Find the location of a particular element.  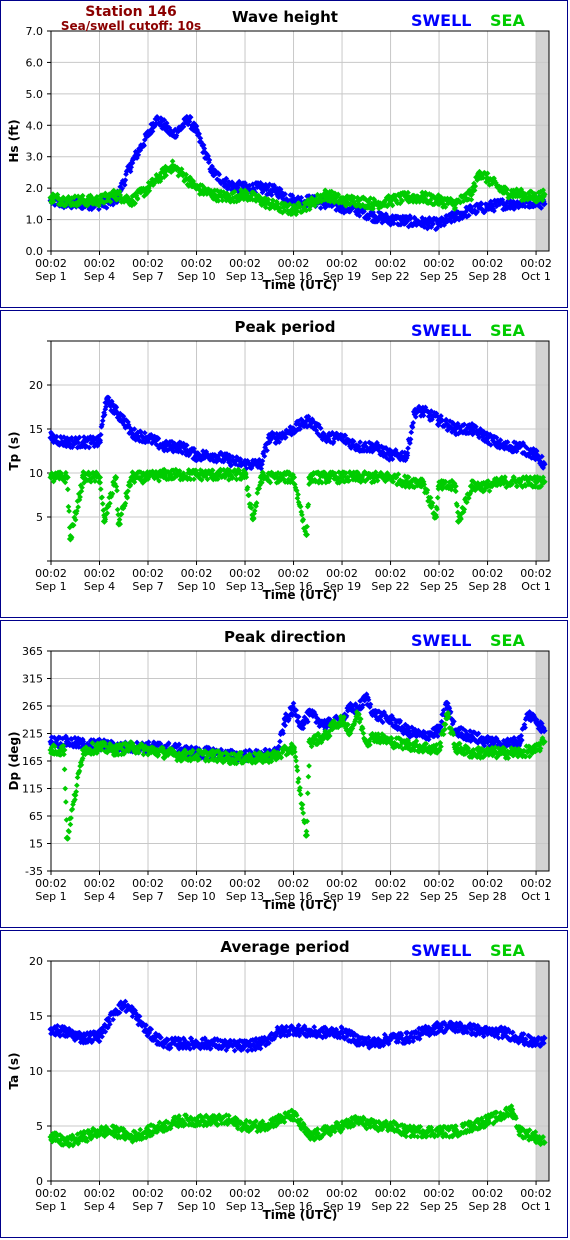

y-tick-label: 1.0 is located at coordinates (35, 220).